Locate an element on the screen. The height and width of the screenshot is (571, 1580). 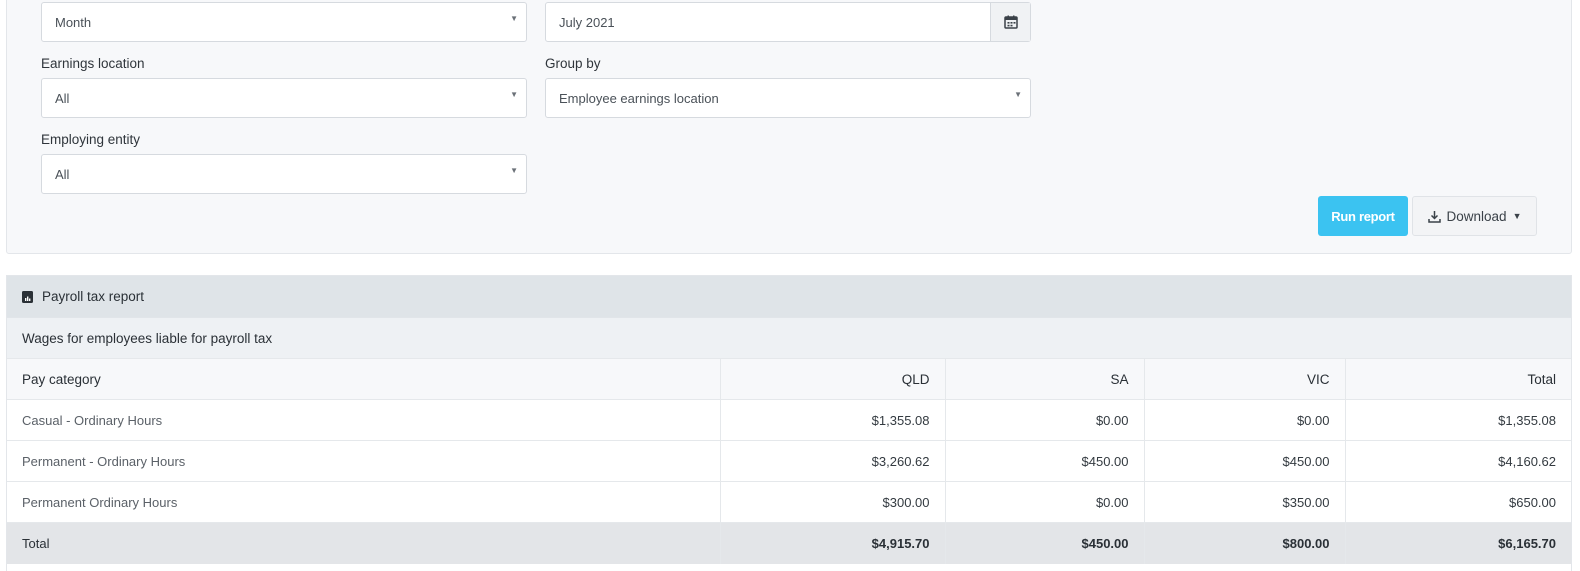
calendar-button is located at coordinates (1010, 22).